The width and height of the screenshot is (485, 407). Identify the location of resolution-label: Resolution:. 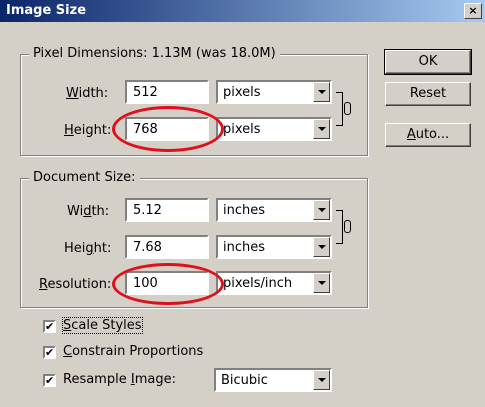
(75, 284).